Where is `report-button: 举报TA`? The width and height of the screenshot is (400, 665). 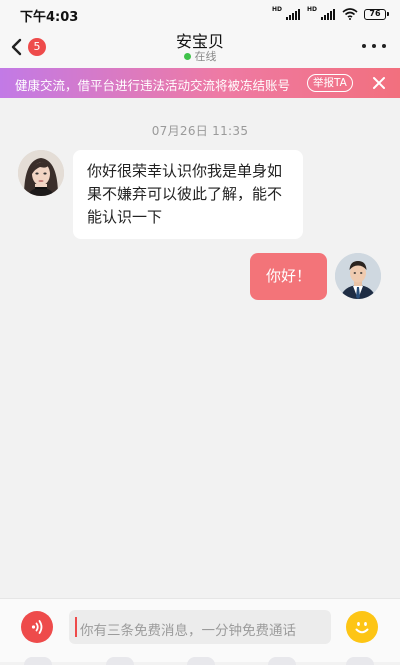
report-button: 举报TA is located at coordinates (330, 83).